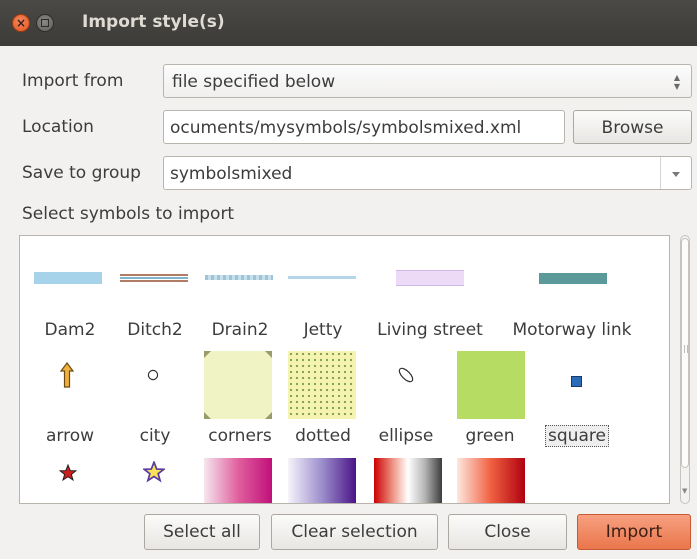 This screenshot has height=559, width=697. Describe the element at coordinates (427, 81) in the screenshot. I see `import-from-select: file specified below ▲ ▼` at that location.